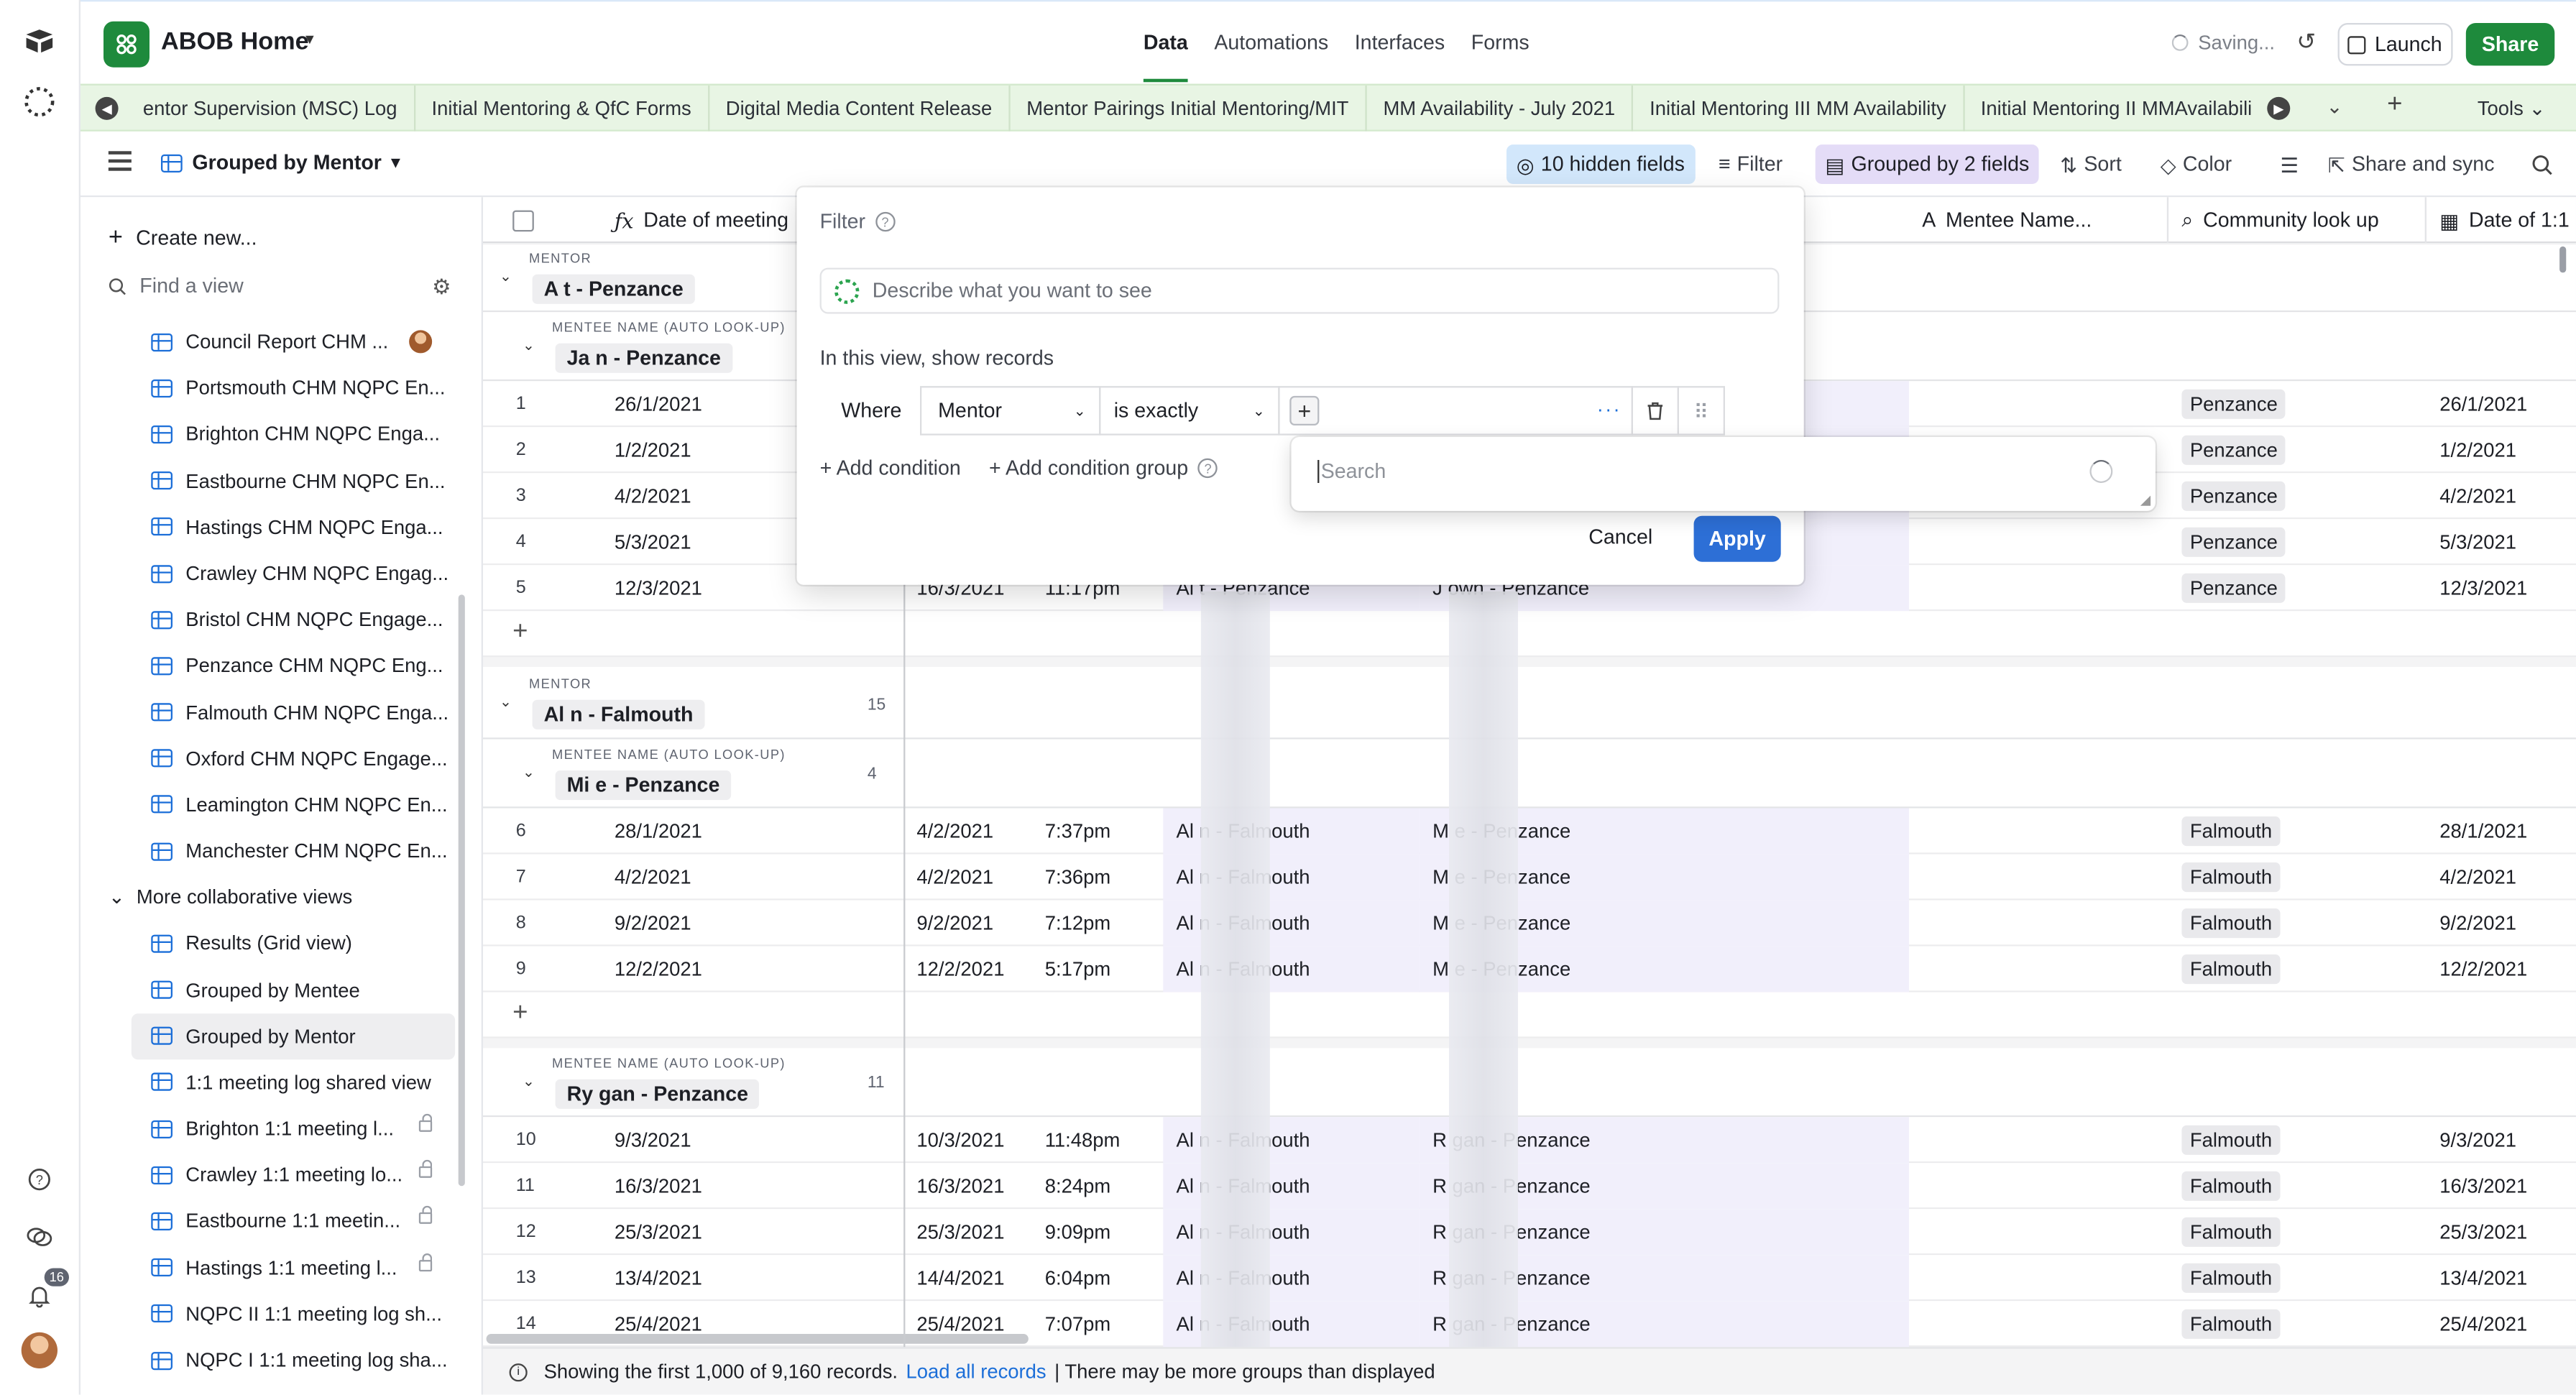 This screenshot has width=2576, height=1395. I want to click on table-tab: Mentor Pairings Initial Mentoring/MIT, so click(1188, 108).